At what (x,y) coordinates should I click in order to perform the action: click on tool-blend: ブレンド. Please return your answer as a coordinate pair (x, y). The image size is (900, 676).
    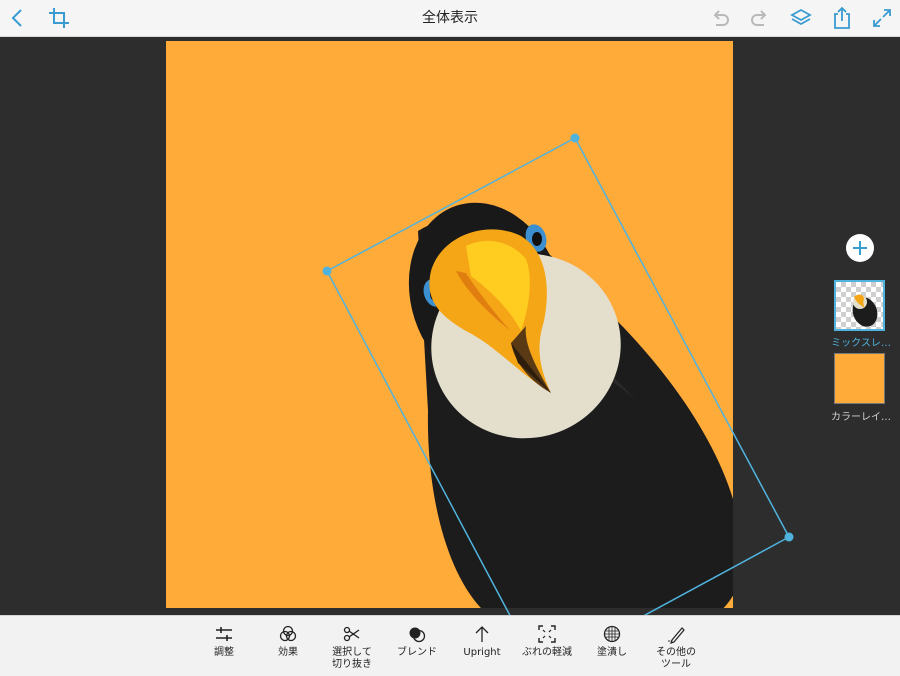
    Looking at the image, I should click on (417, 641).